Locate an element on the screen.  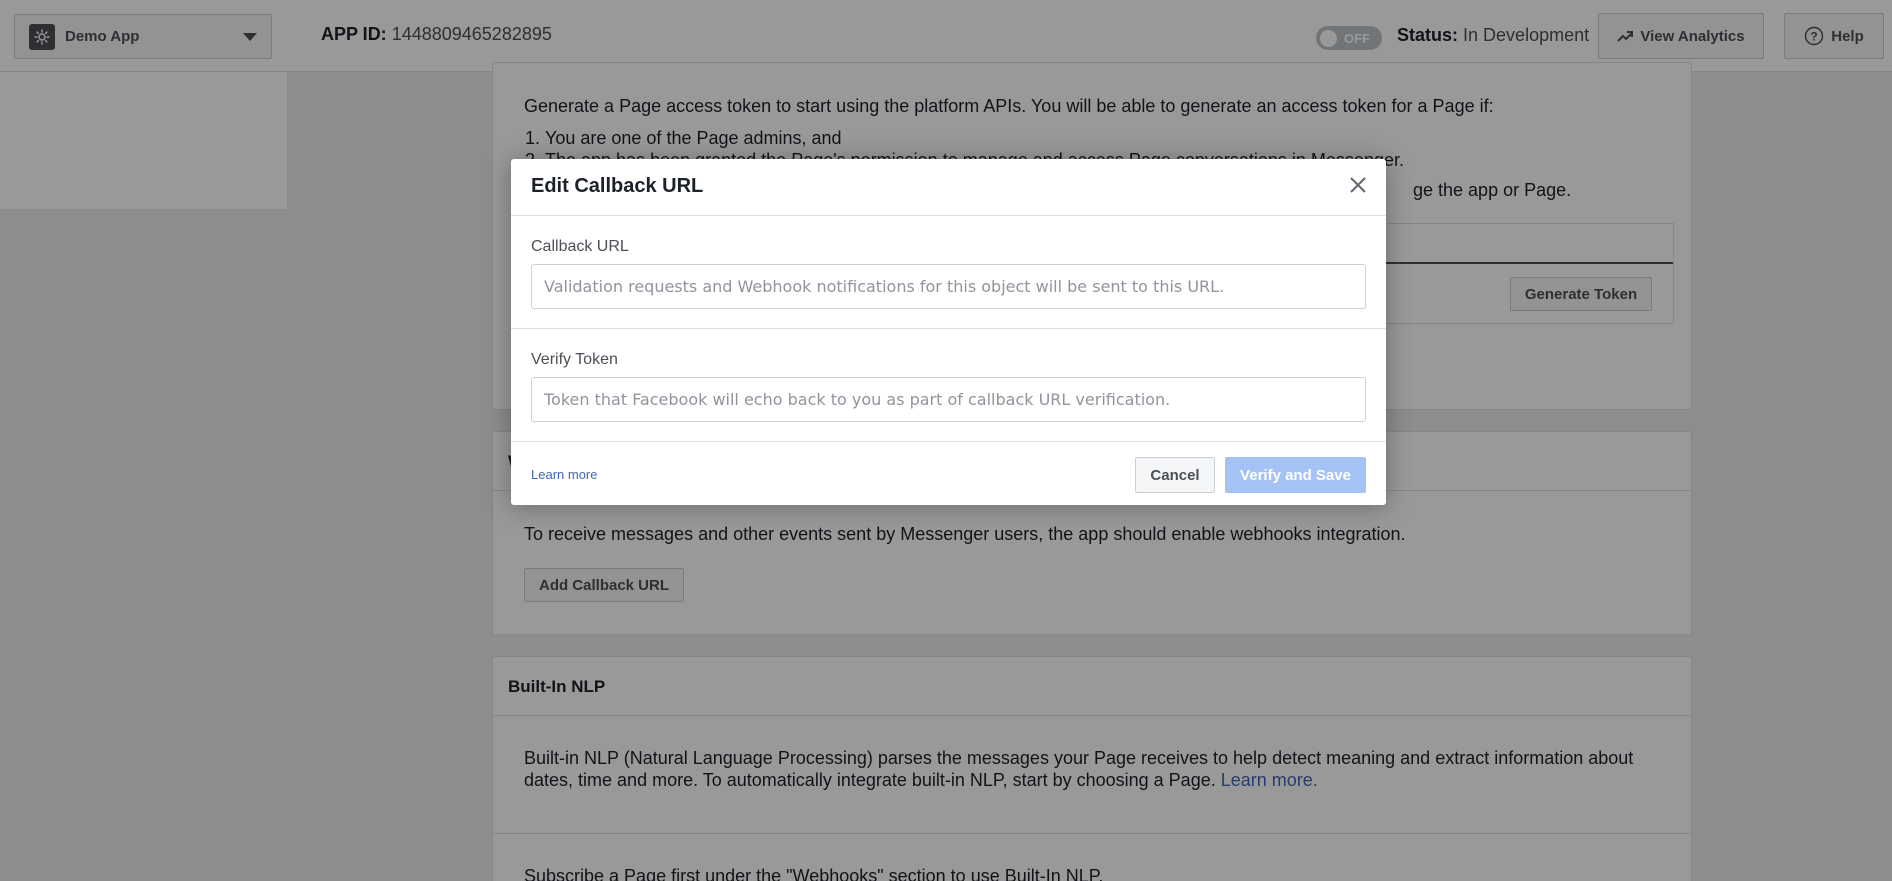
callback-url-input is located at coordinates (948, 286).